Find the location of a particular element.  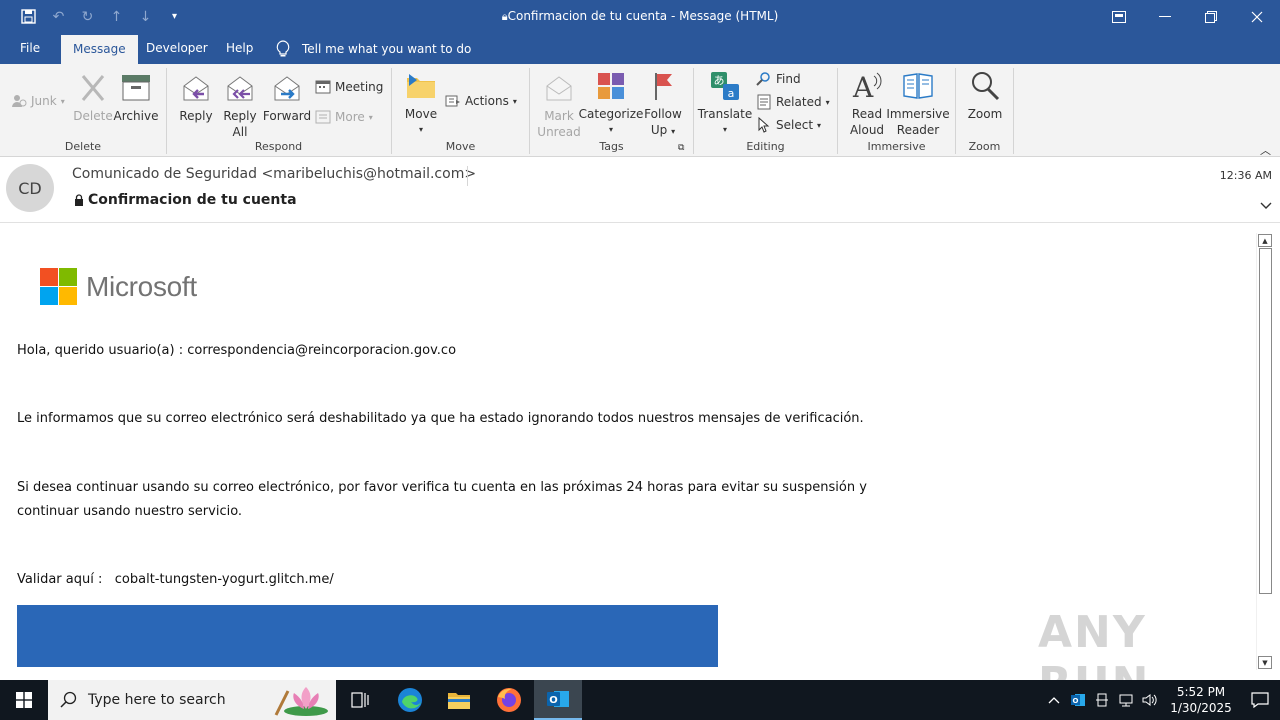

received-time: 12:36 AM is located at coordinates (1245, 175).